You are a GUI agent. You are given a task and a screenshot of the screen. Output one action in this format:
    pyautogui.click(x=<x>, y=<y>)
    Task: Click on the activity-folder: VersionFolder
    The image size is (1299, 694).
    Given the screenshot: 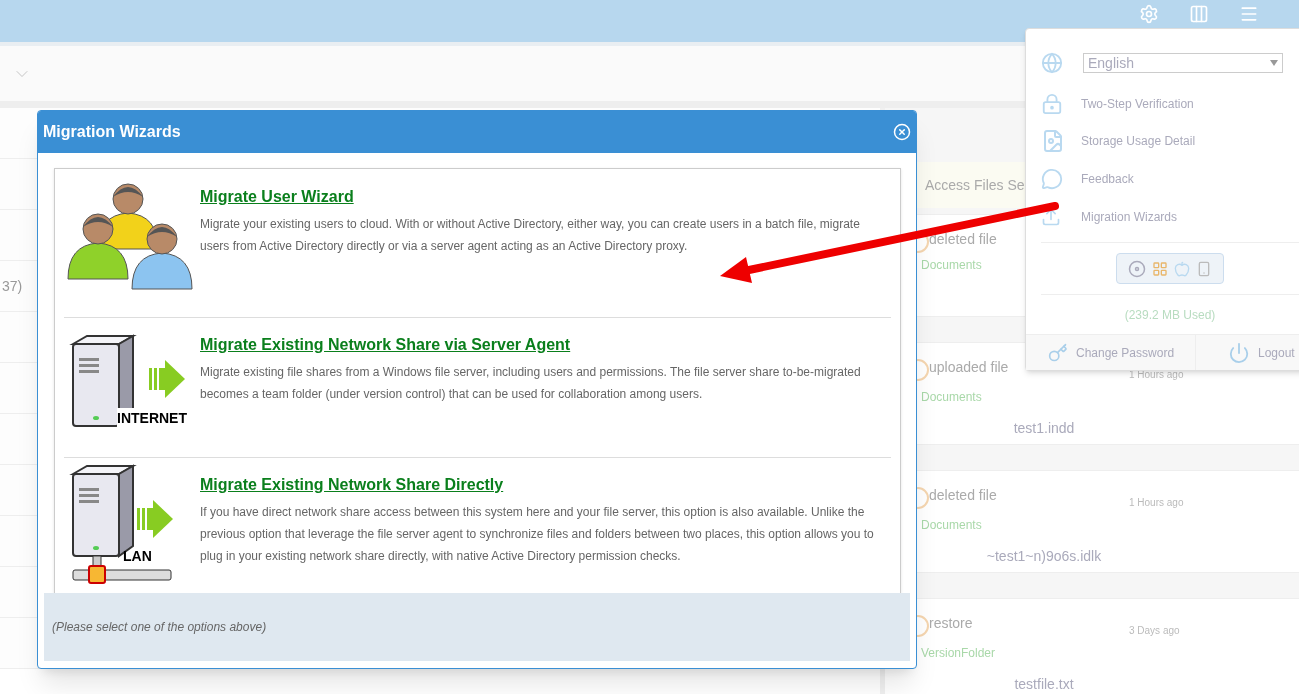 What is the action you would take?
    pyautogui.click(x=958, y=653)
    